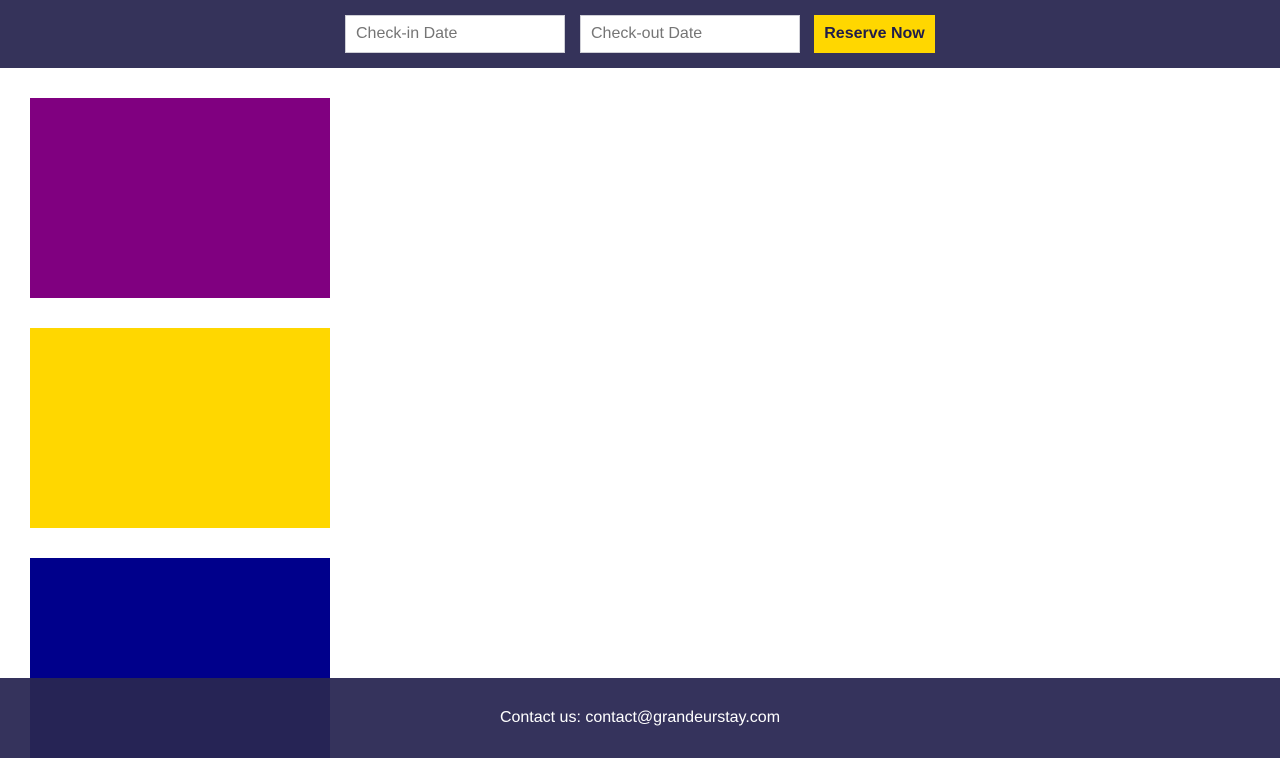 The width and height of the screenshot is (1280, 758). I want to click on footer: Contact us: contact@grandeurstay.com, so click(640, 718).